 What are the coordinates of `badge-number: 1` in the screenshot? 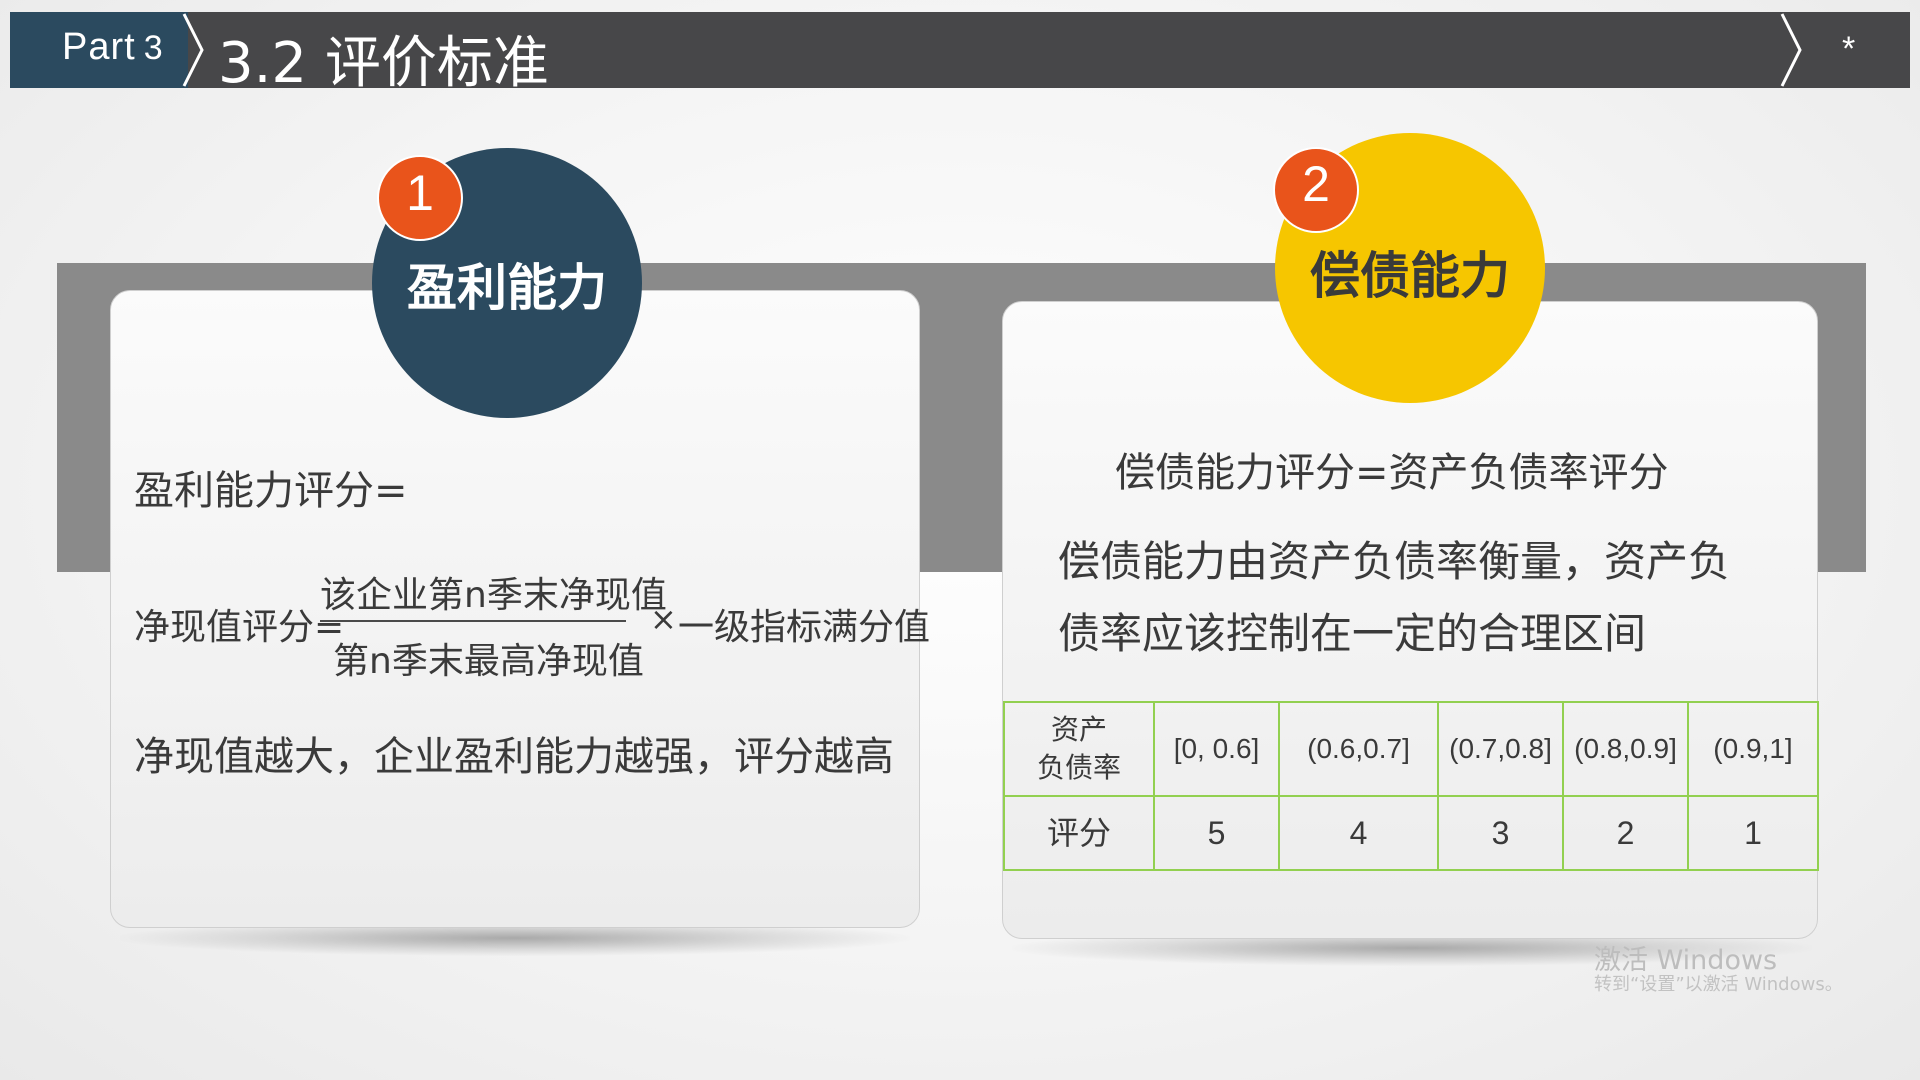 It's located at (420, 193).